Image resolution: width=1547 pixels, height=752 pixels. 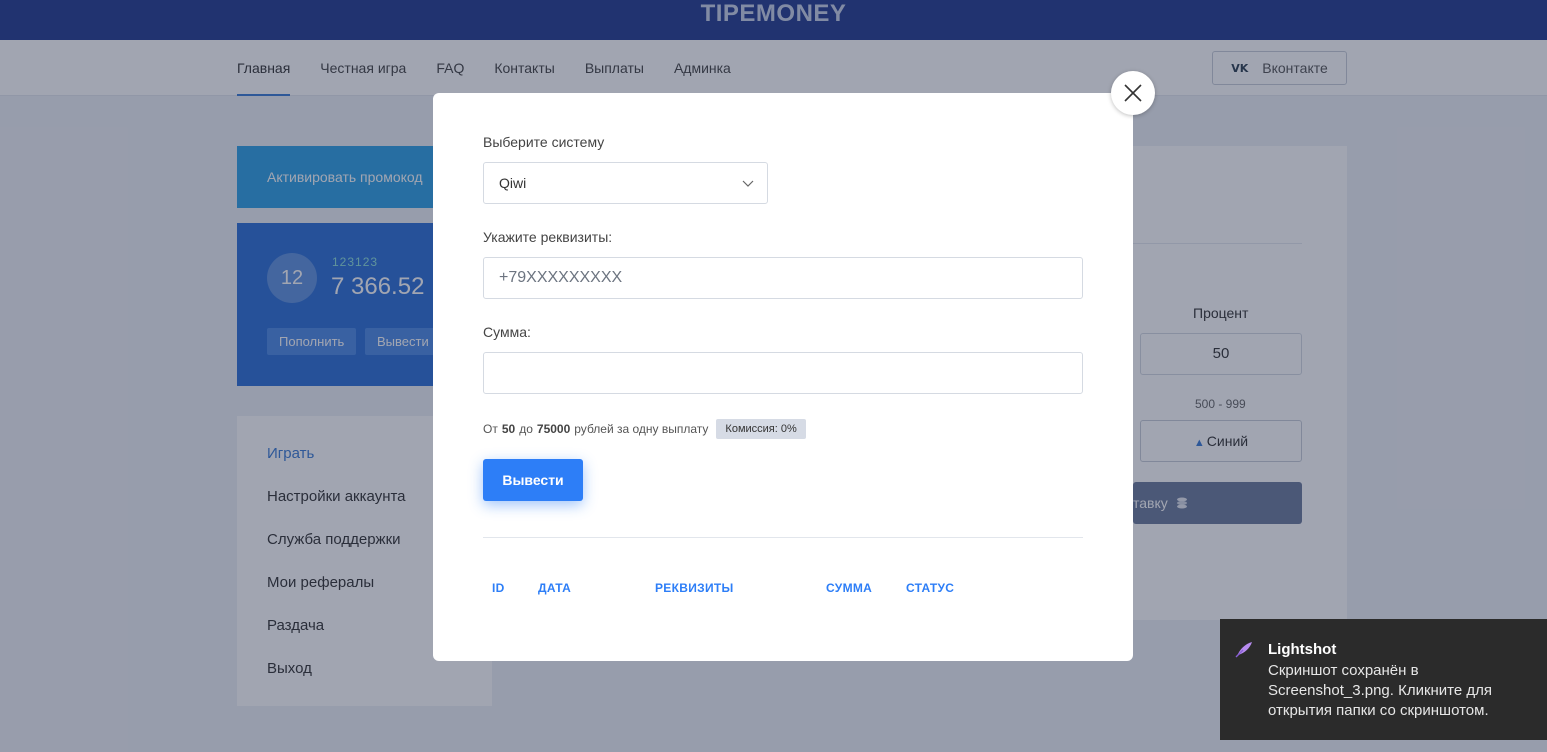 I want to click on limits-suffix: рублей за одну выплату, so click(x=641, y=429).